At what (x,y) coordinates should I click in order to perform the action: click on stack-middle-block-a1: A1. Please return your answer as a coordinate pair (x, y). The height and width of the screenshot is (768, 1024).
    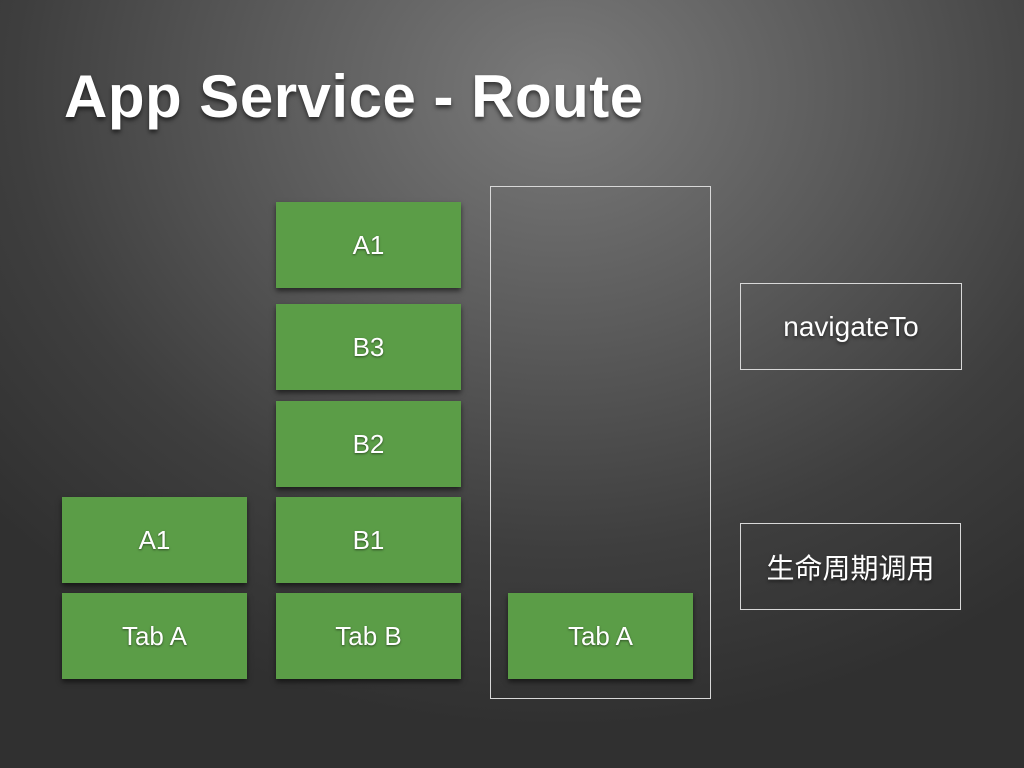
    Looking at the image, I should click on (368, 245).